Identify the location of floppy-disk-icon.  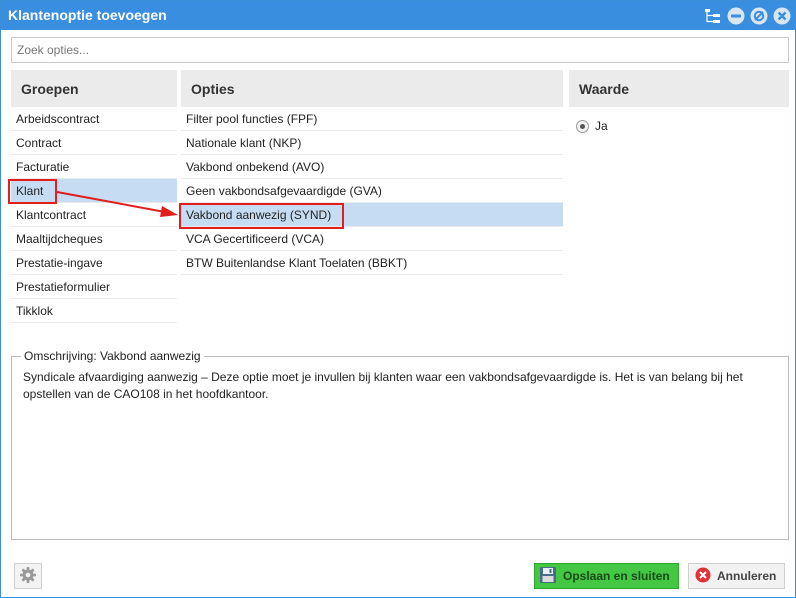
(548, 576).